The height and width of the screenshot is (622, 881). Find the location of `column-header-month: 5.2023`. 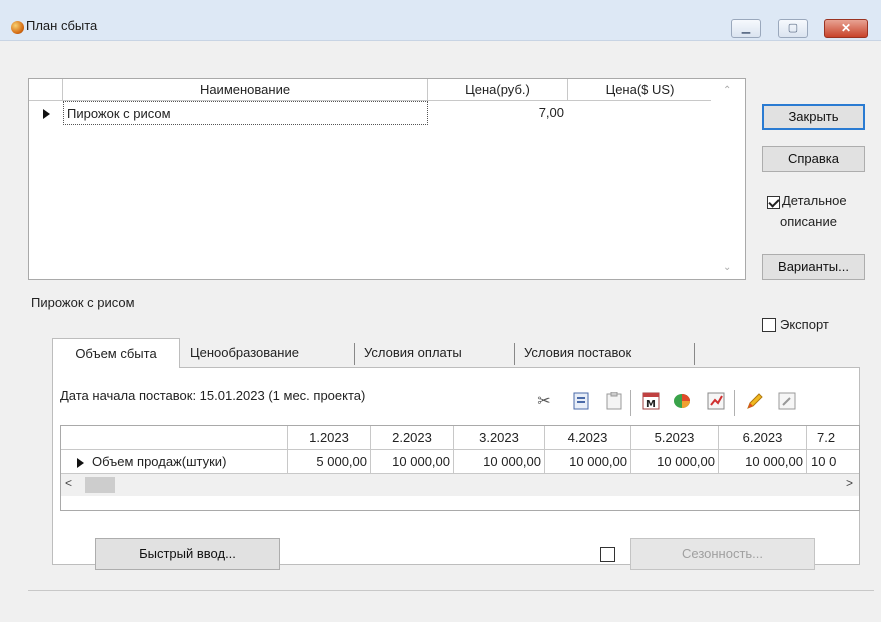

column-header-month: 5.2023 is located at coordinates (675, 438).